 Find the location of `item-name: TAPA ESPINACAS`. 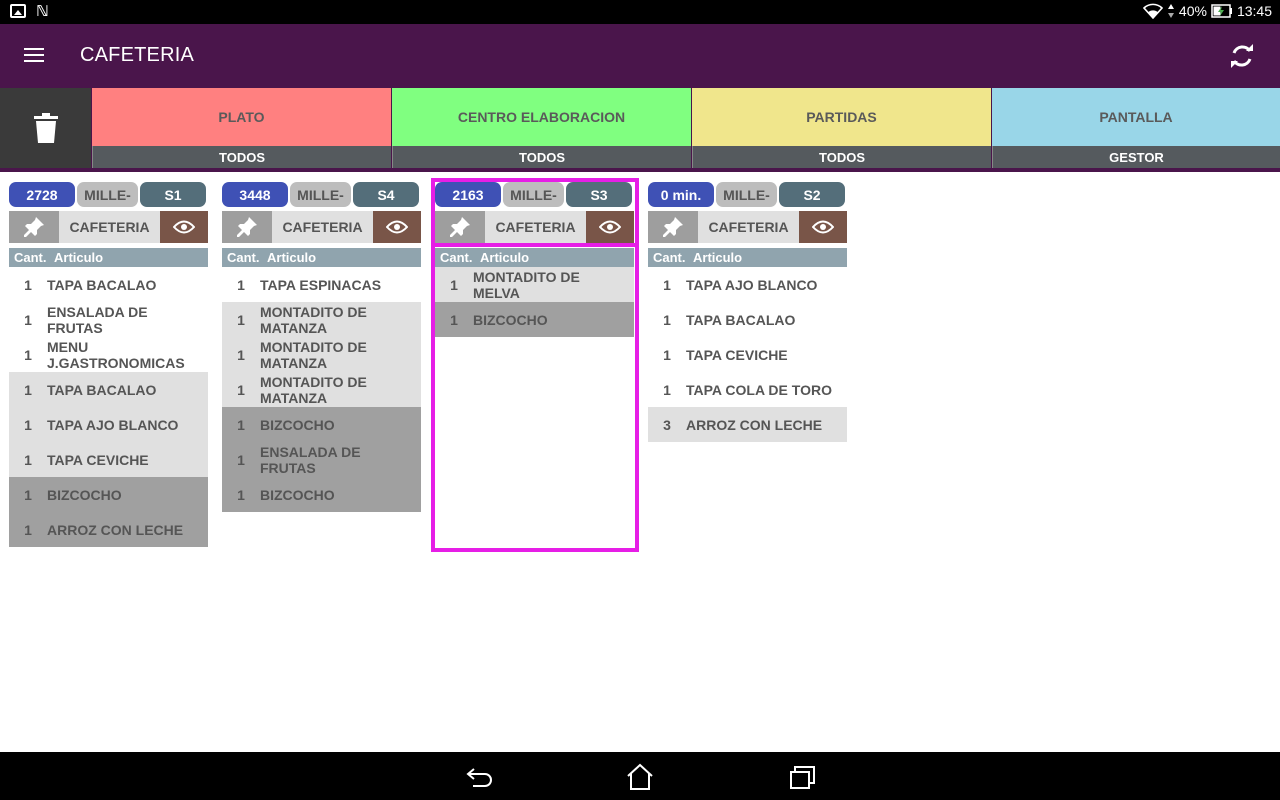

item-name: TAPA ESPINACAS is located at coordinates (321, 284).